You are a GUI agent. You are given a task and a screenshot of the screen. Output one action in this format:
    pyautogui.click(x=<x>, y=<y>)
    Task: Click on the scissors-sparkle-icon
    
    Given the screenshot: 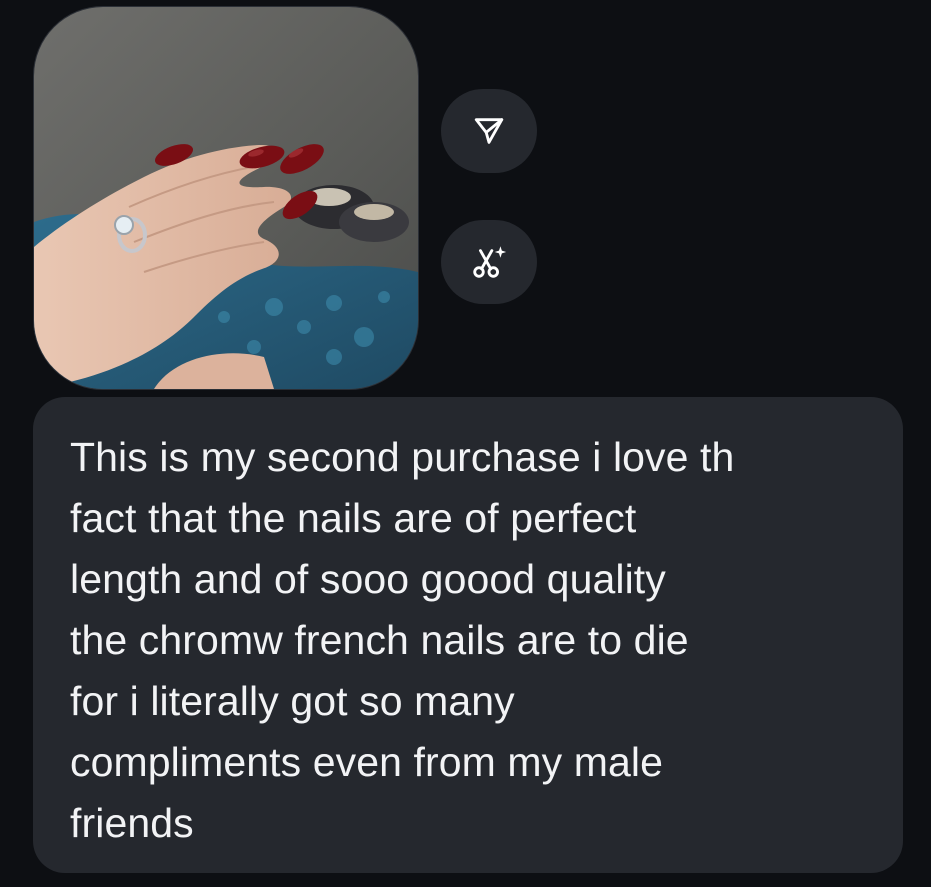 What is the action you would take?
    pyautogui.click(x=490, y=262)
    